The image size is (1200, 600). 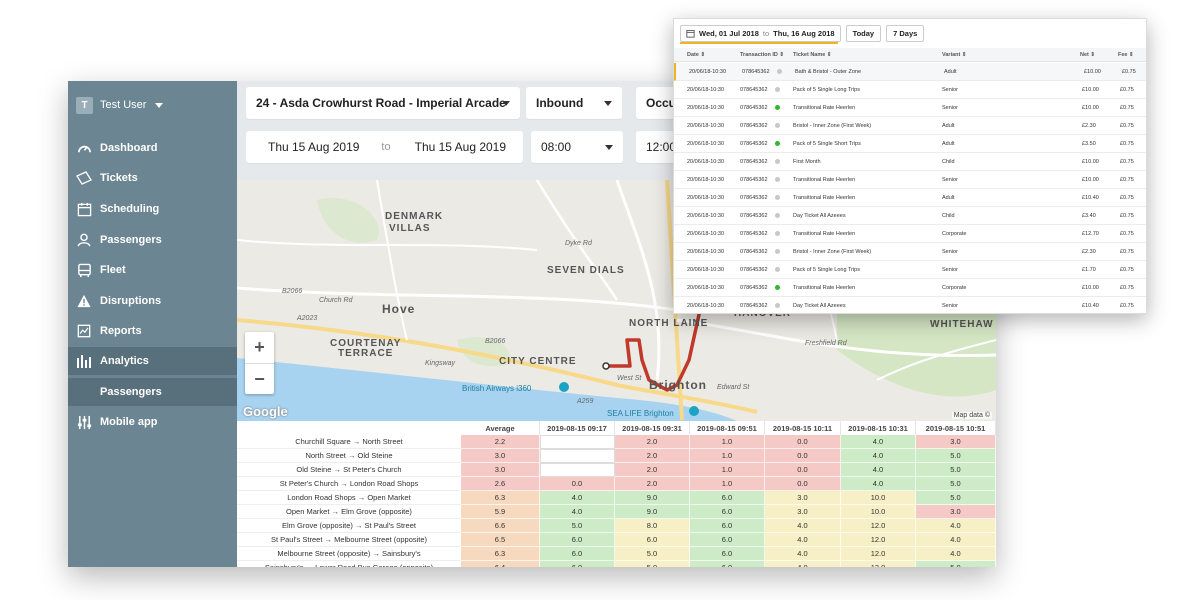 What do you see at coordinates (500, 564) in the screenshot?
I see `grid-cell: 6.4` at bounding box center [500, 564].